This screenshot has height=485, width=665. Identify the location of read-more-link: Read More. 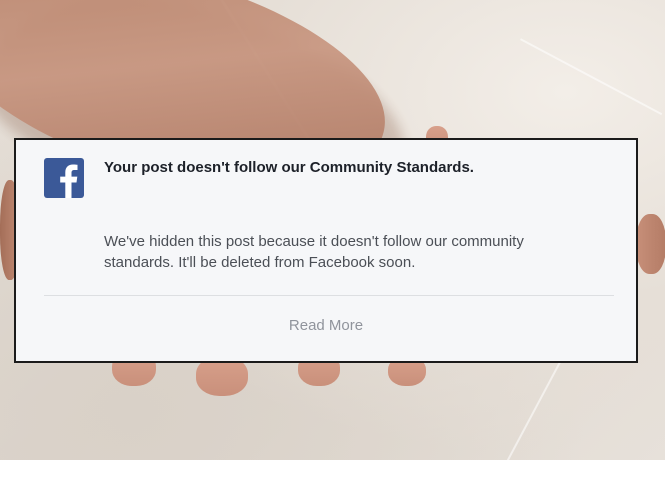
(326, 325).